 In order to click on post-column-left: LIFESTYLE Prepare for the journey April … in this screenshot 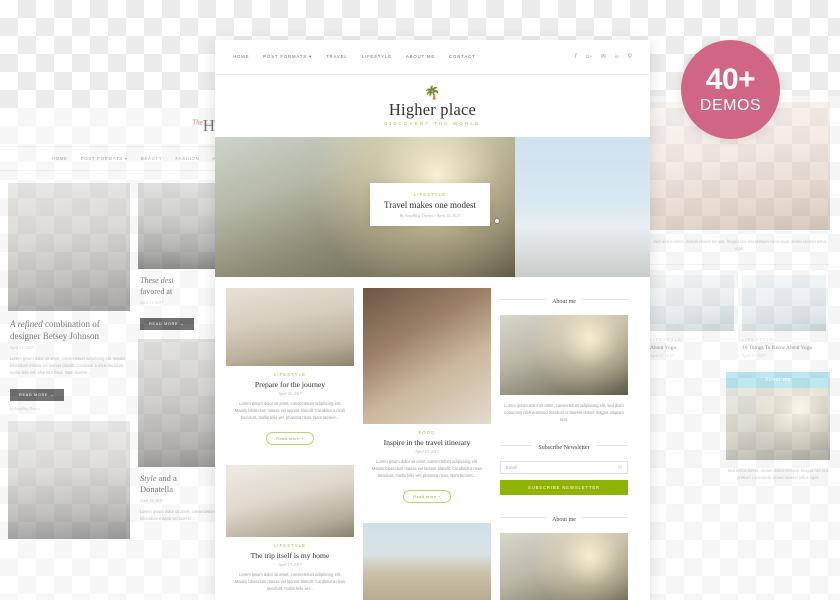, I will do `click(290, 444)`.